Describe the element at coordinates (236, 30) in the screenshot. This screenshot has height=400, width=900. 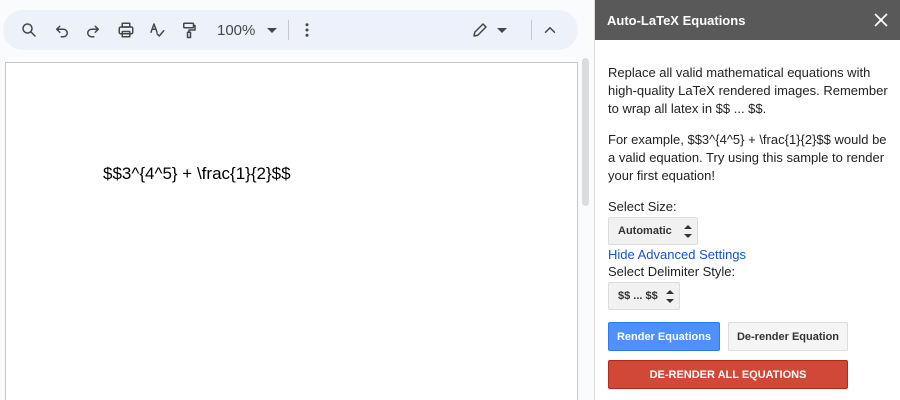
I see `zoom-value: 100%` at that location.